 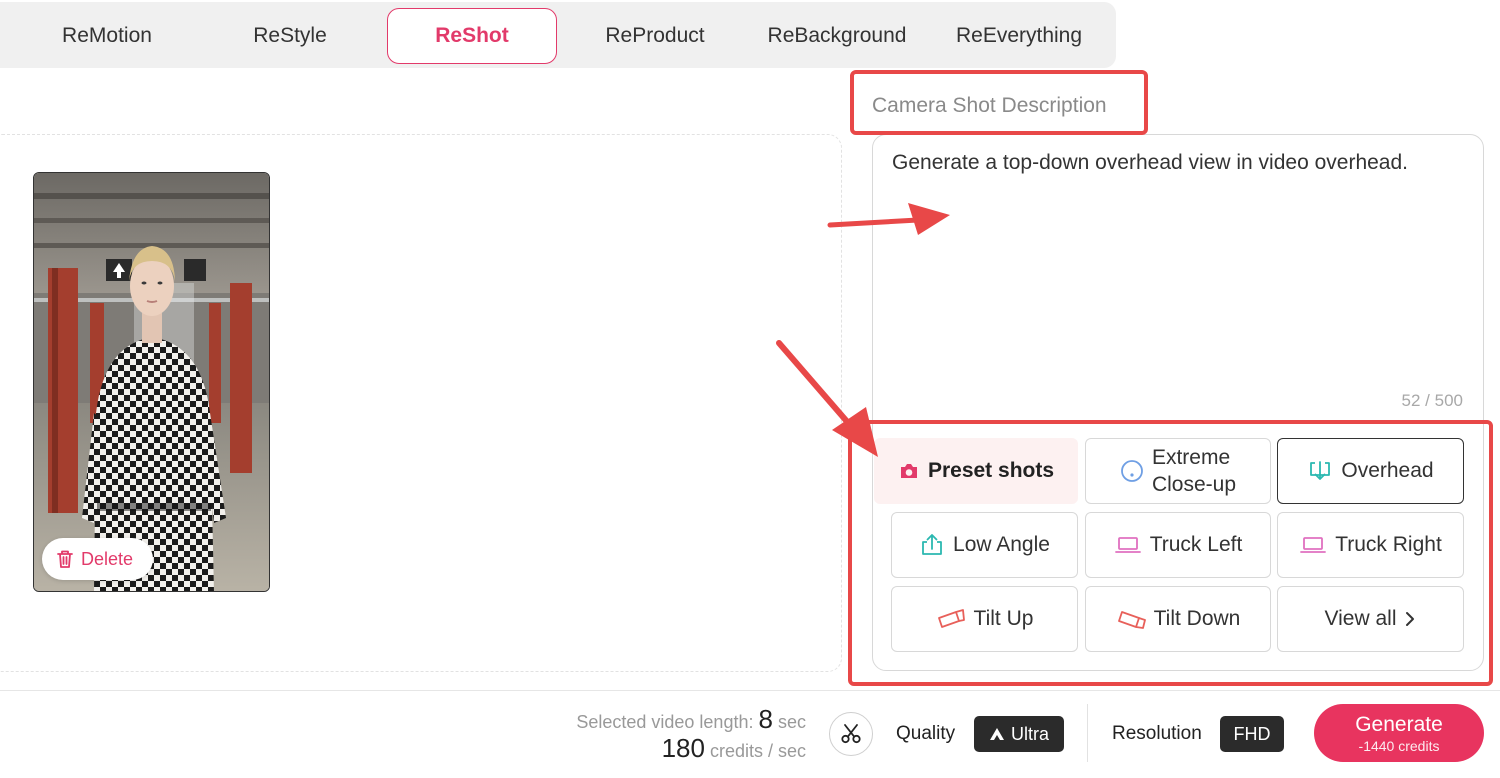 I want to click on tab-reshot: ReShot, so click(x=472, y=36).